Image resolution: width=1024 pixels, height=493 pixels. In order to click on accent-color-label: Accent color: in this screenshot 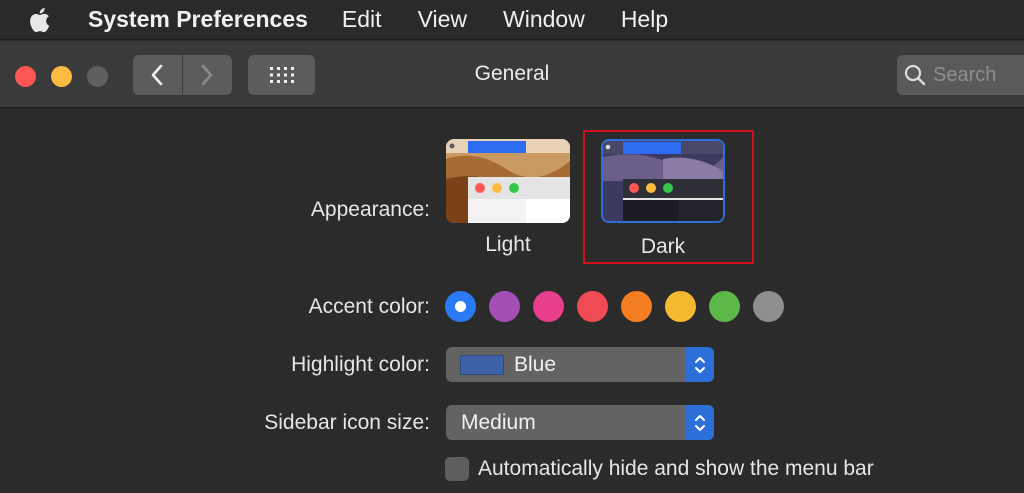, I will do `click(369, 306)`.